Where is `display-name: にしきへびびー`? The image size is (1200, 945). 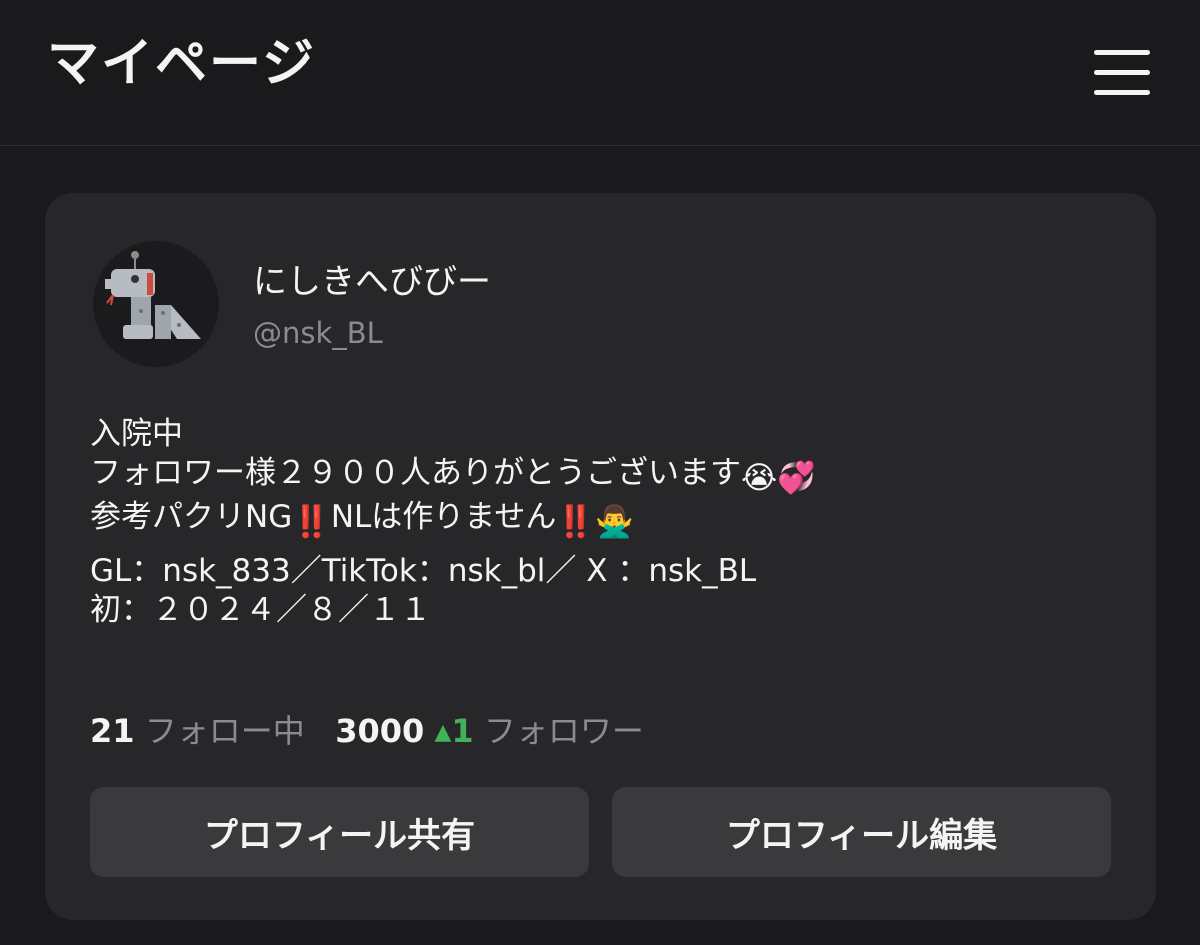 display-name: にしきへびびー is located at coordinates (372, 282).